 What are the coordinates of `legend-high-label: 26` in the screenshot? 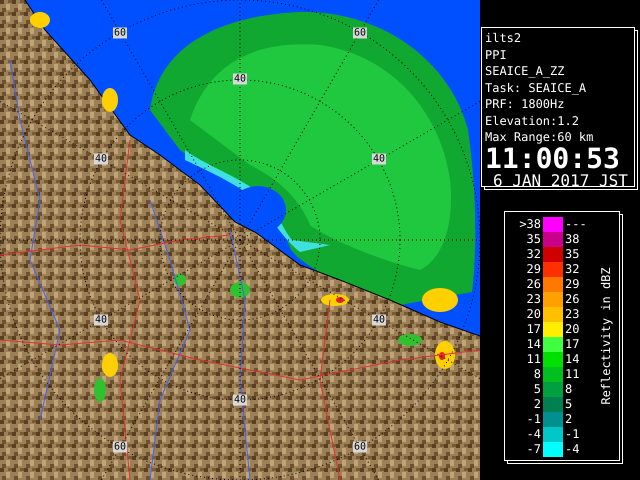 It's located at (572, 299).